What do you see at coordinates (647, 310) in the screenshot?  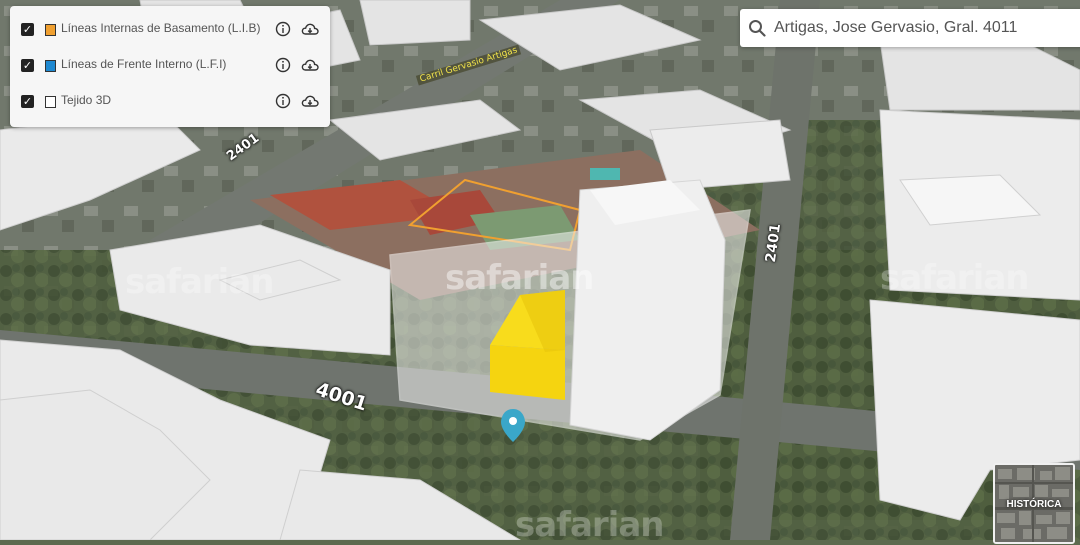 I see `tower-building` at bounding box center [647, 310].